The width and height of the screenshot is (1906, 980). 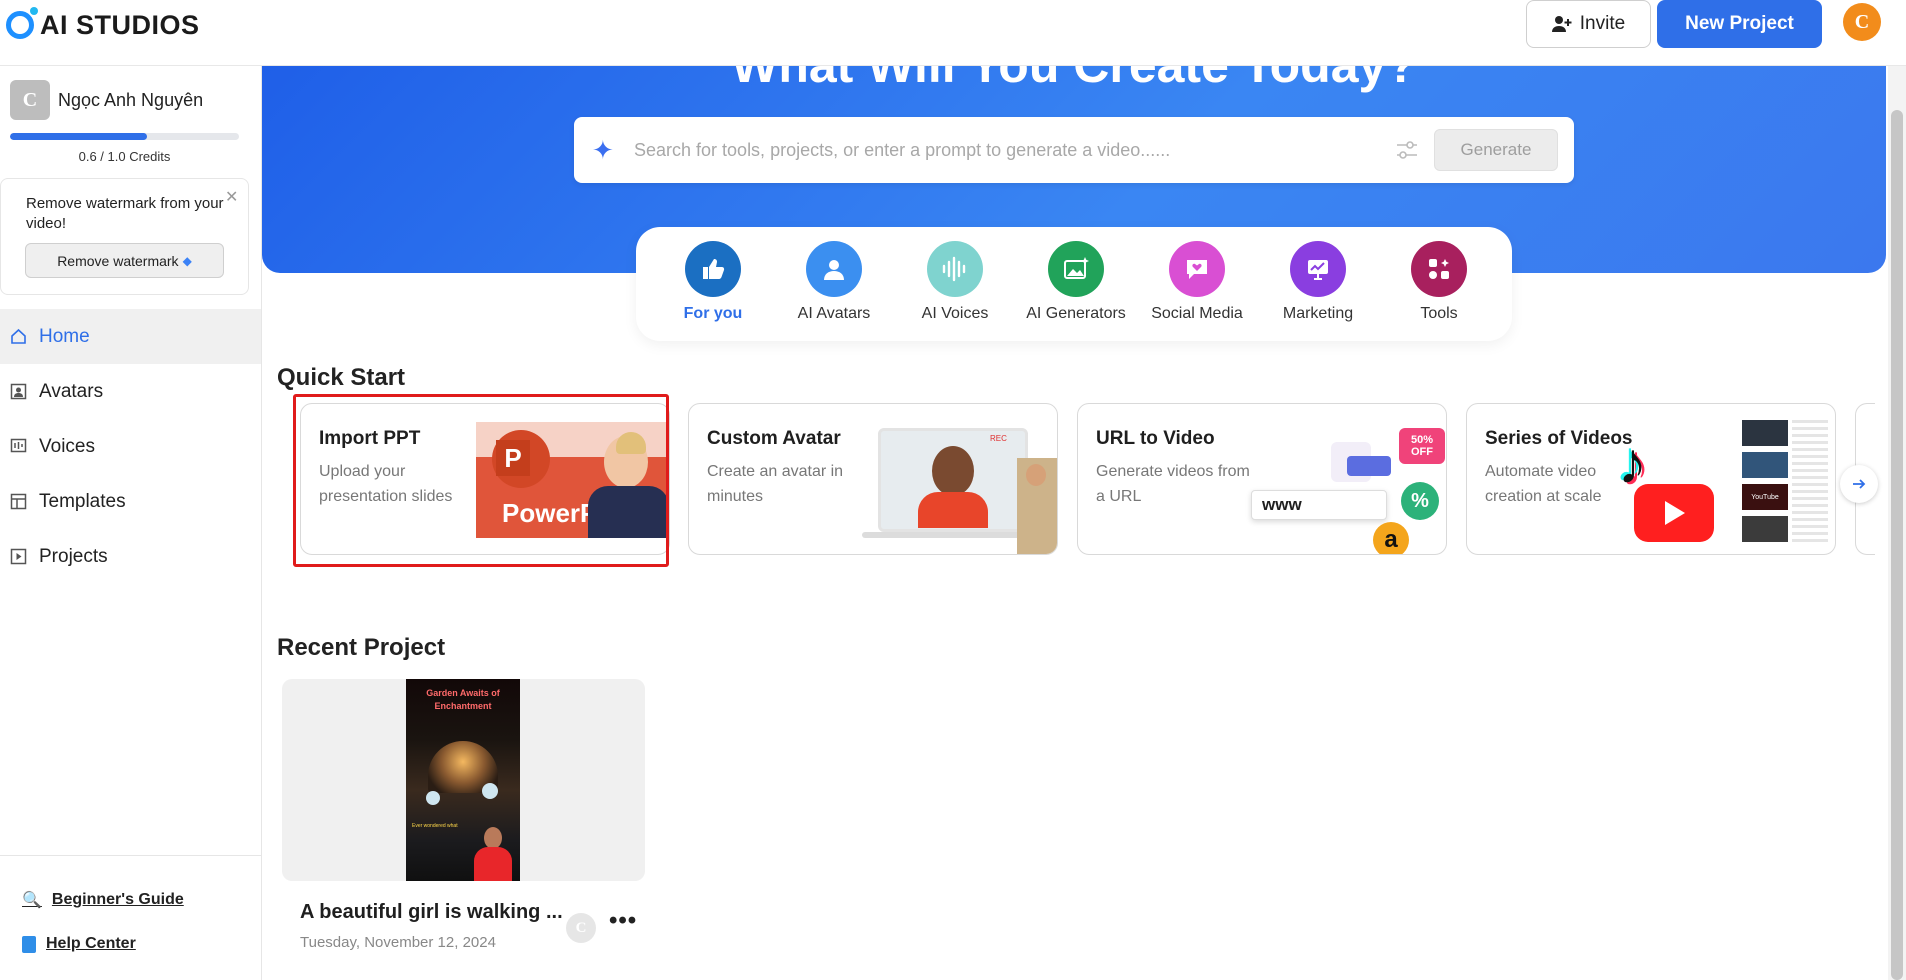 What do you see at coordinates (32, 900) in the screenshot?
I see `magnifier-icon: 🔍` at bounding box center [32, 900].